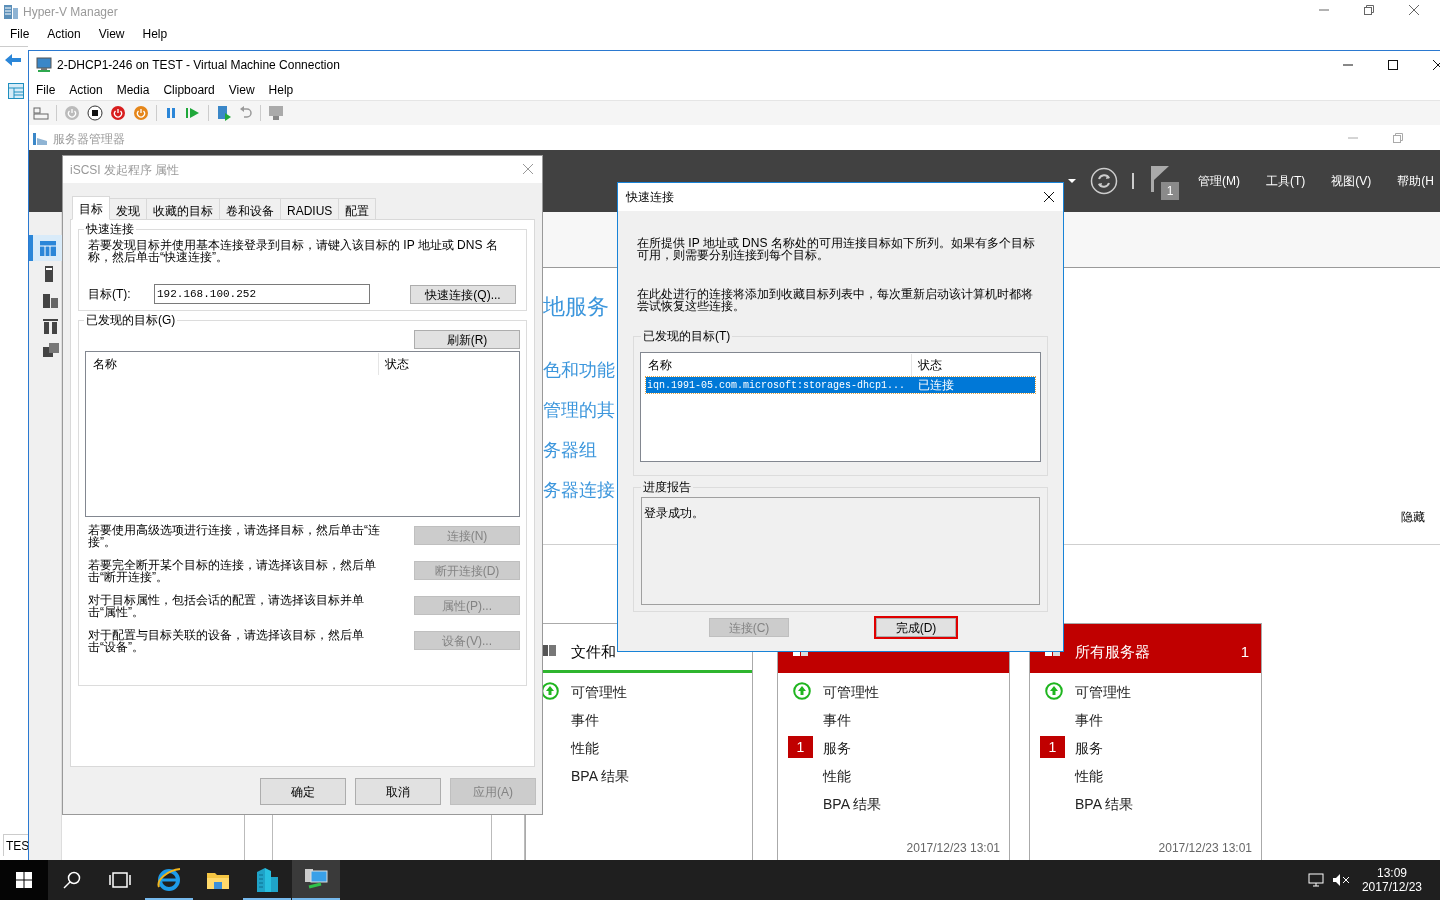 This screenshot has width=1440, height=900. I want to click on save-state-icon, so click(141, 113).